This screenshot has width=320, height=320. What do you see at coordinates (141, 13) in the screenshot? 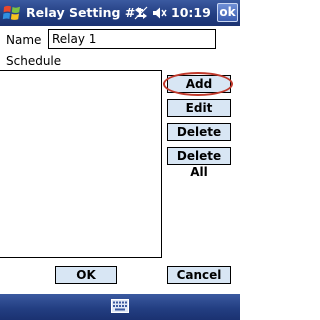
I see `connectivity-icon` at bounding box center [141, 13].